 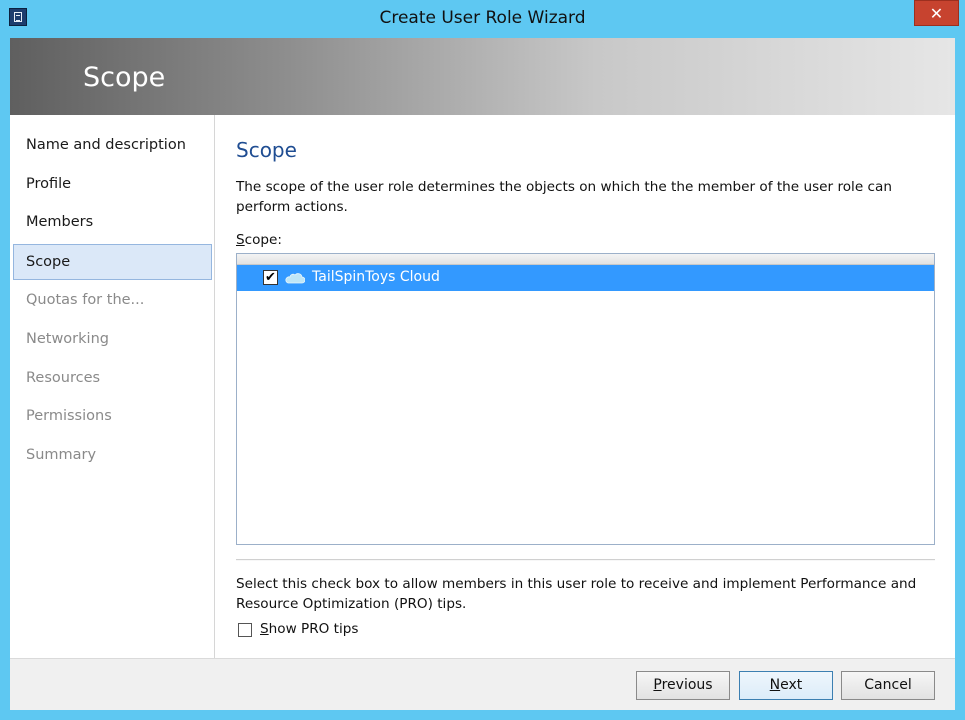 I want to click on cancel-button: Cancel, so click(x=888, y=685).